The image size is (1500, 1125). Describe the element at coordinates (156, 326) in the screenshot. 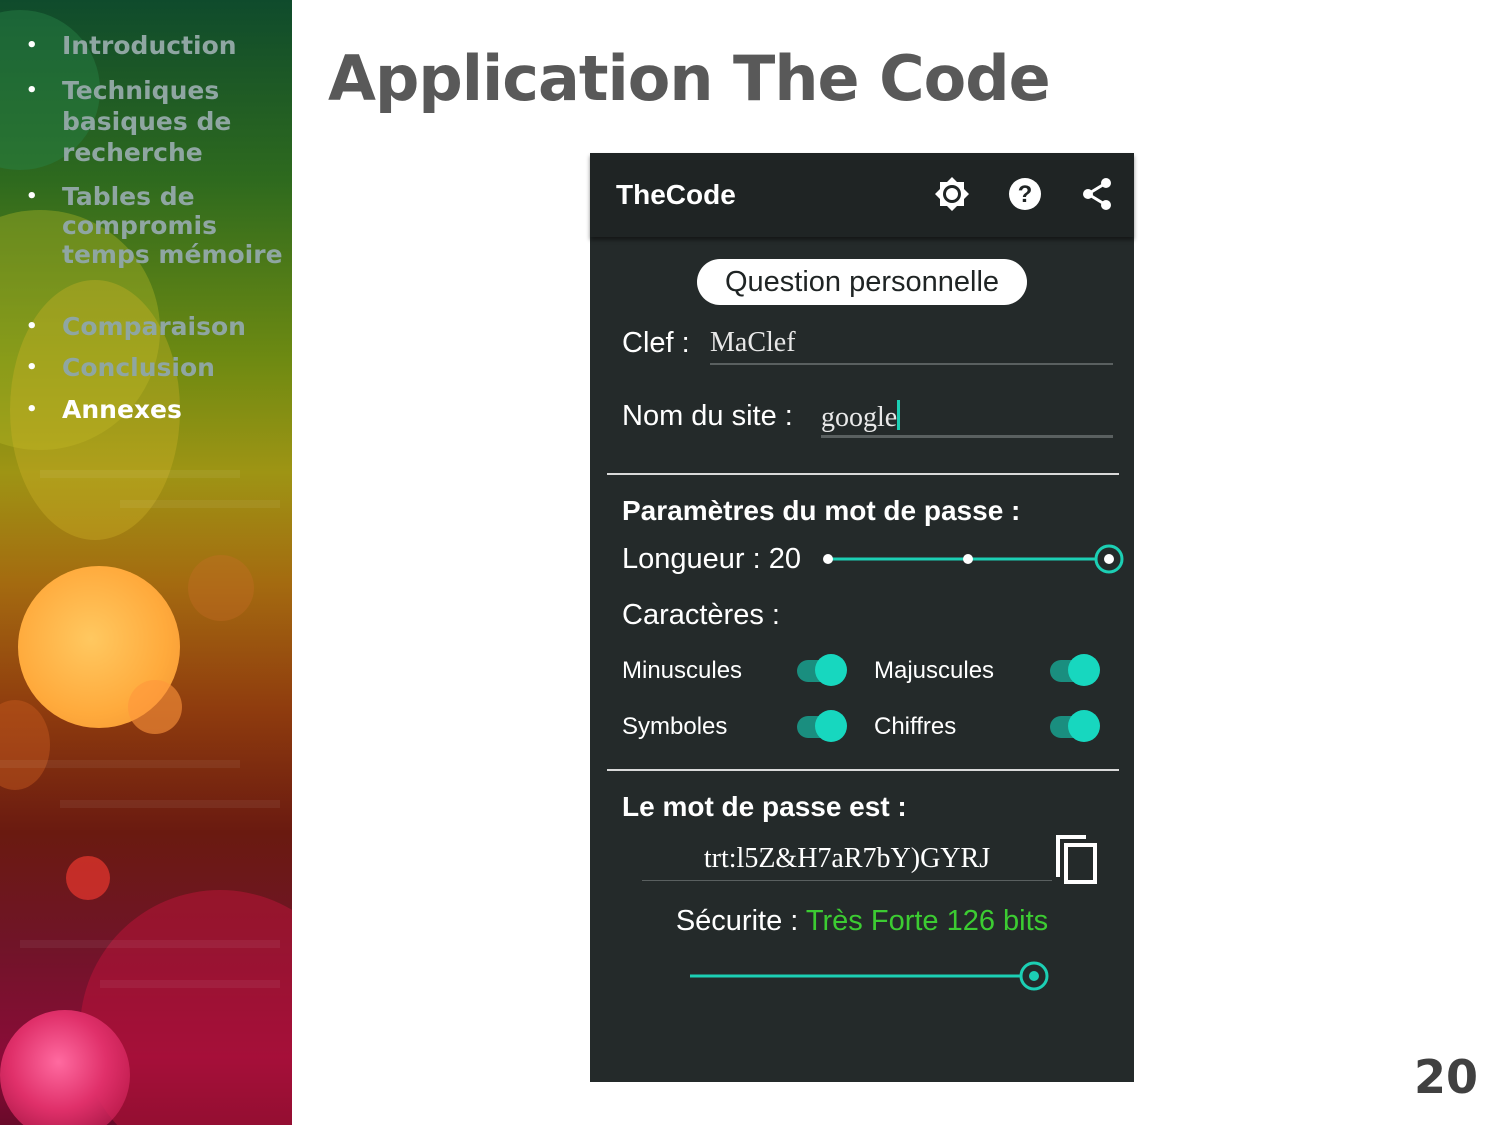

I see `nav-item-comparaison: Comparaison` at that location.